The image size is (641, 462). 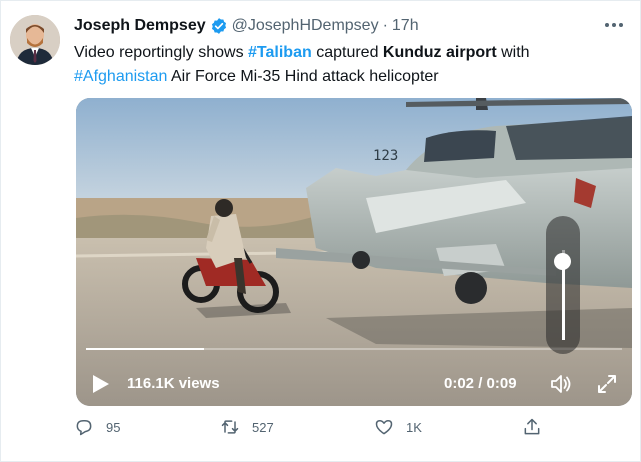 What do you see at coordinates (263, 427) in the screenshot?
I see `retweet-count: 527` at bounding box center [263, 427].